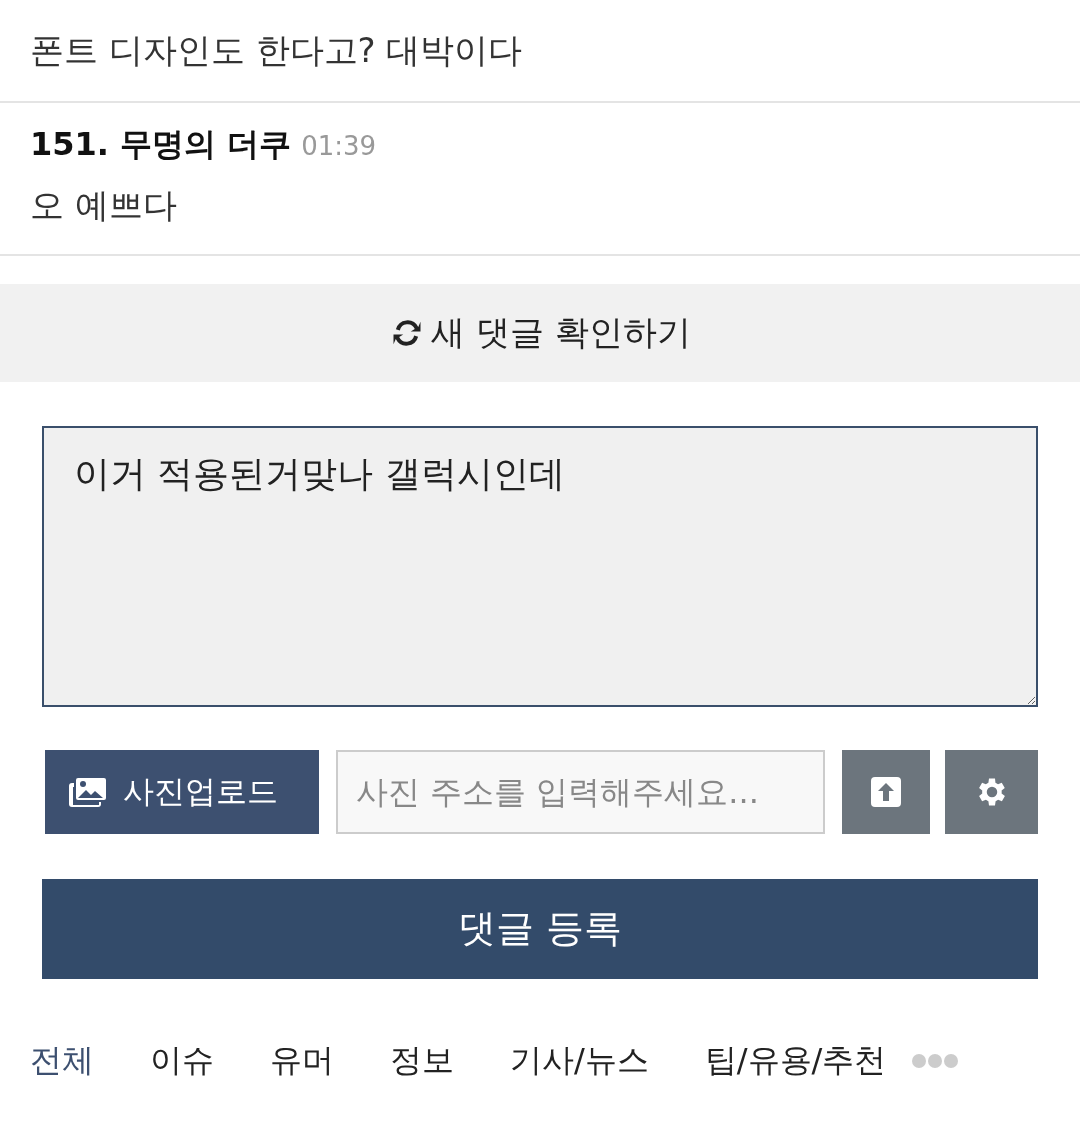  Describe the element at coordinates (579, 1060) in the screenshot. I see `category-tab: 기사/뉴스` at that location.